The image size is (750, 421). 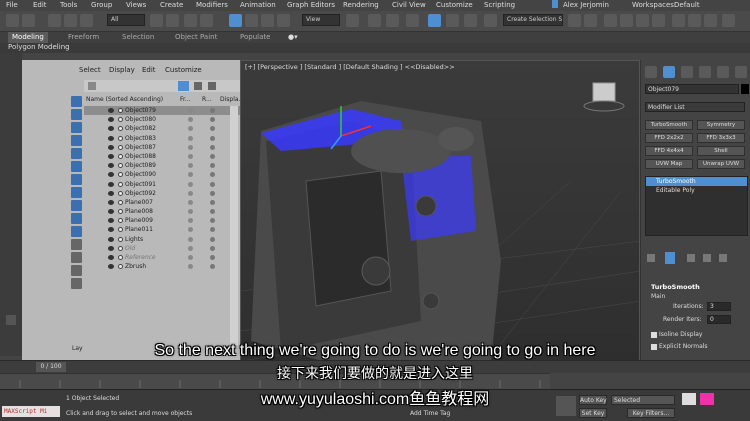 I want to click on modifier-list-select: Modifier List, so click(x=695, y=107).